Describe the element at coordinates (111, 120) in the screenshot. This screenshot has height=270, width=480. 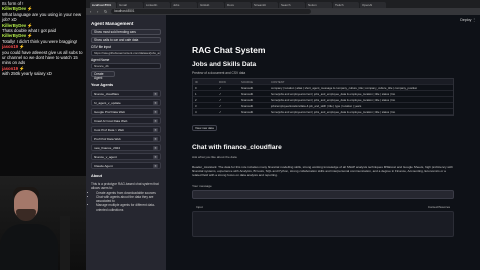
I see `agent-name: Crawl AI Cost Data Web` at that location.